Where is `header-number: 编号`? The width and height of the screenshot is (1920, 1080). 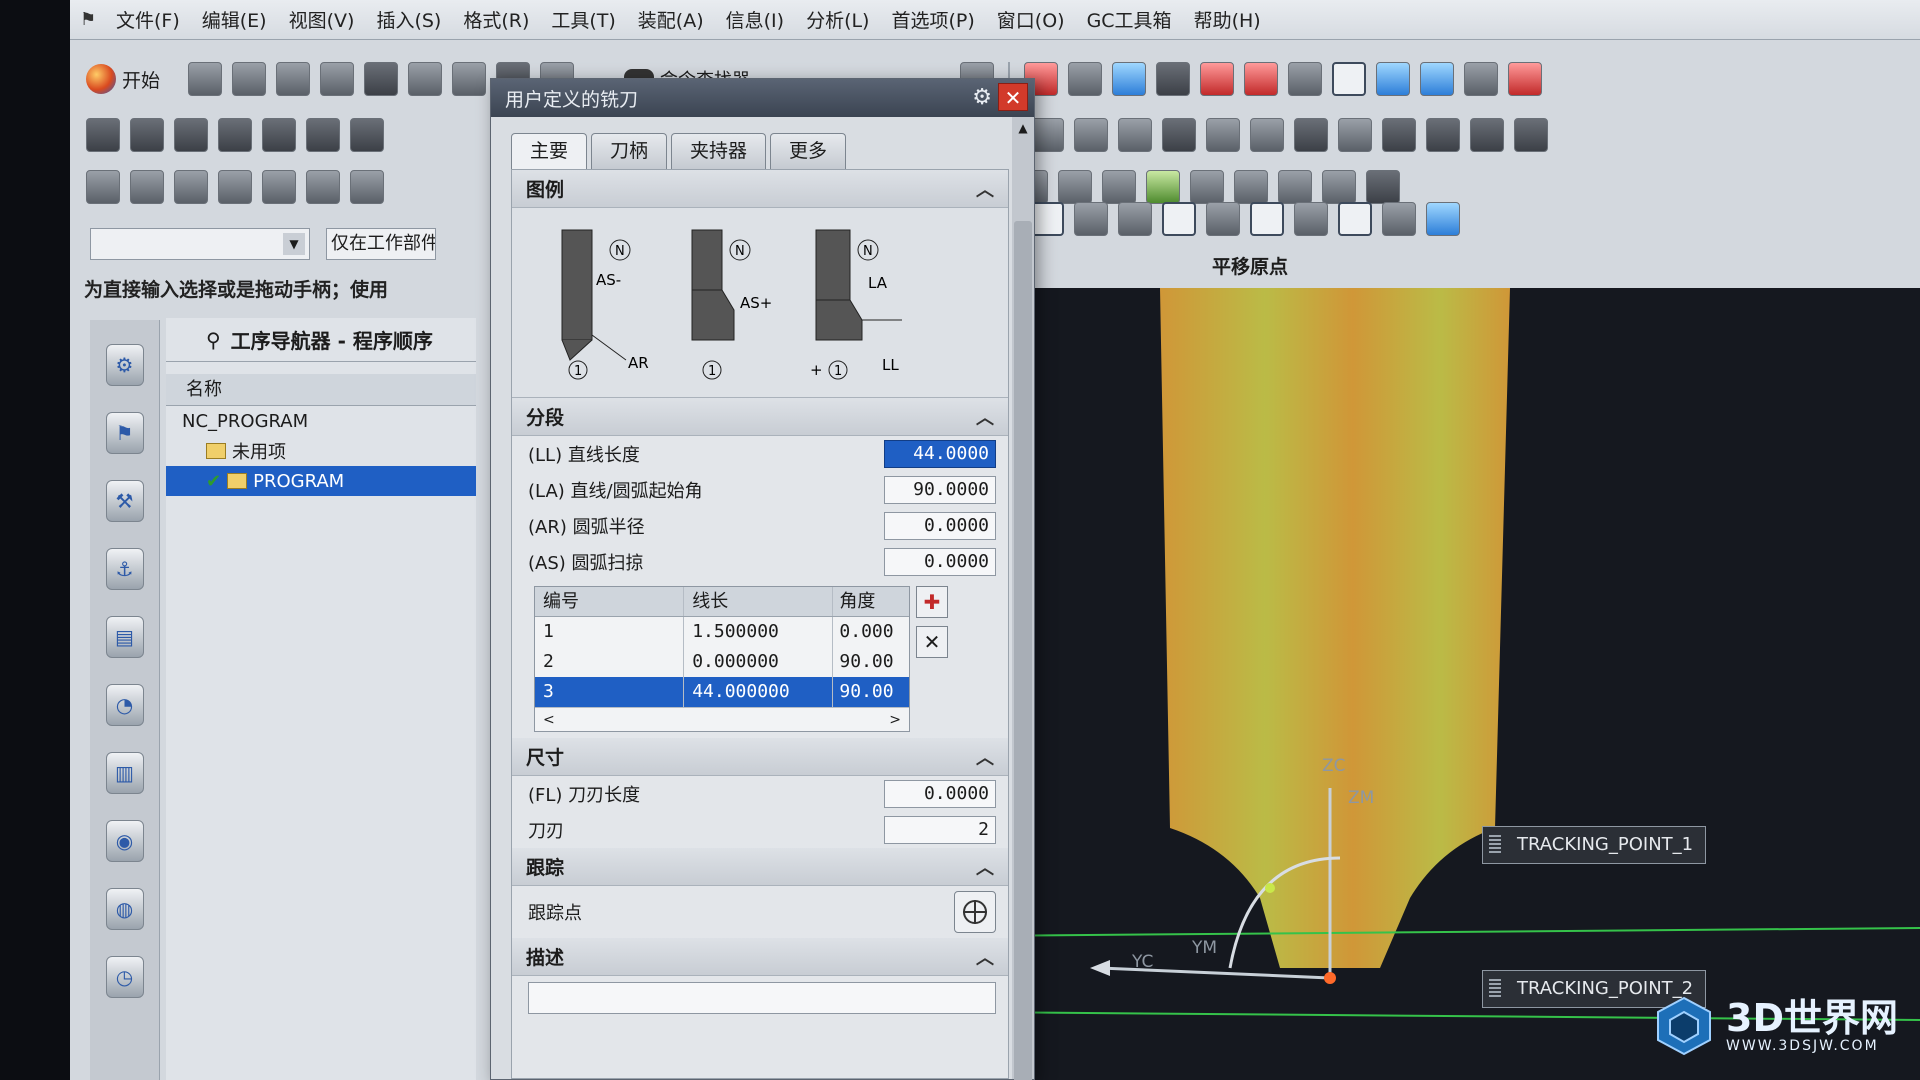
header-number: 编号 is located at coordinates (610, 601).